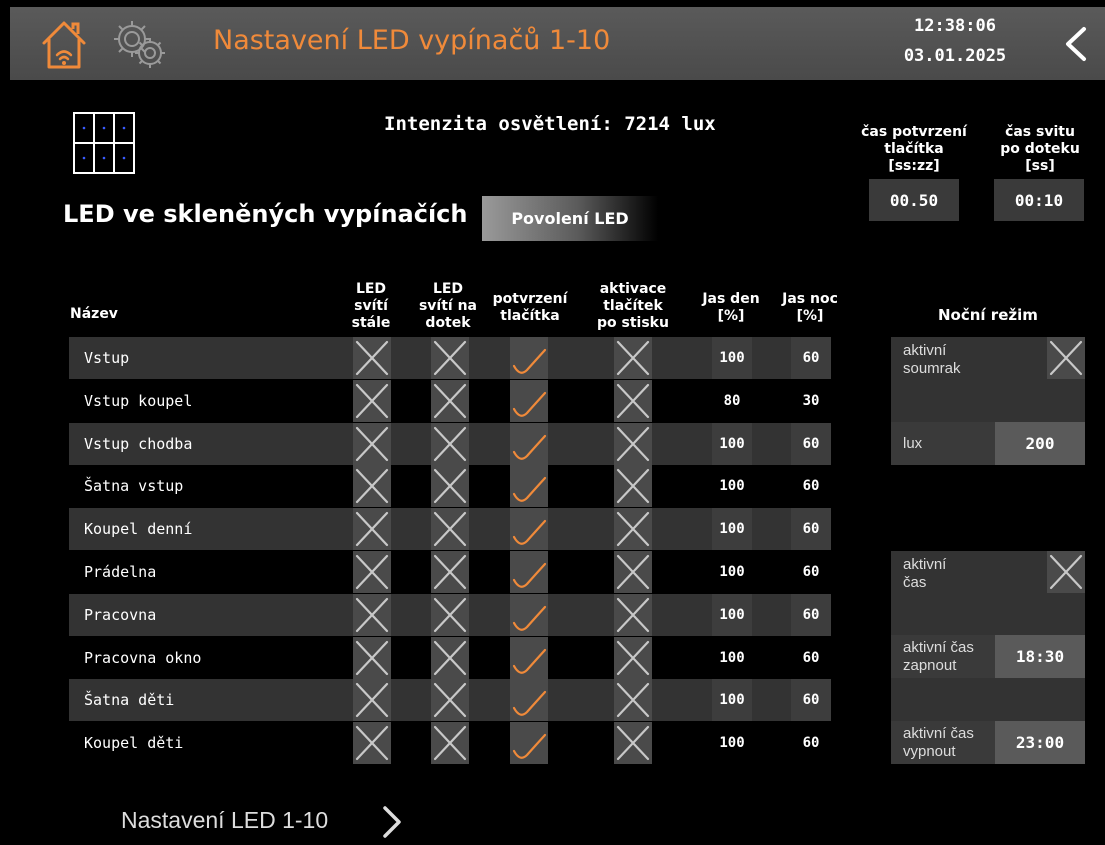 This screenshot has width=1105, height=845. Describe the element at coordinates (988, 699) in the screenshot. I see `night-spacer` at that location.